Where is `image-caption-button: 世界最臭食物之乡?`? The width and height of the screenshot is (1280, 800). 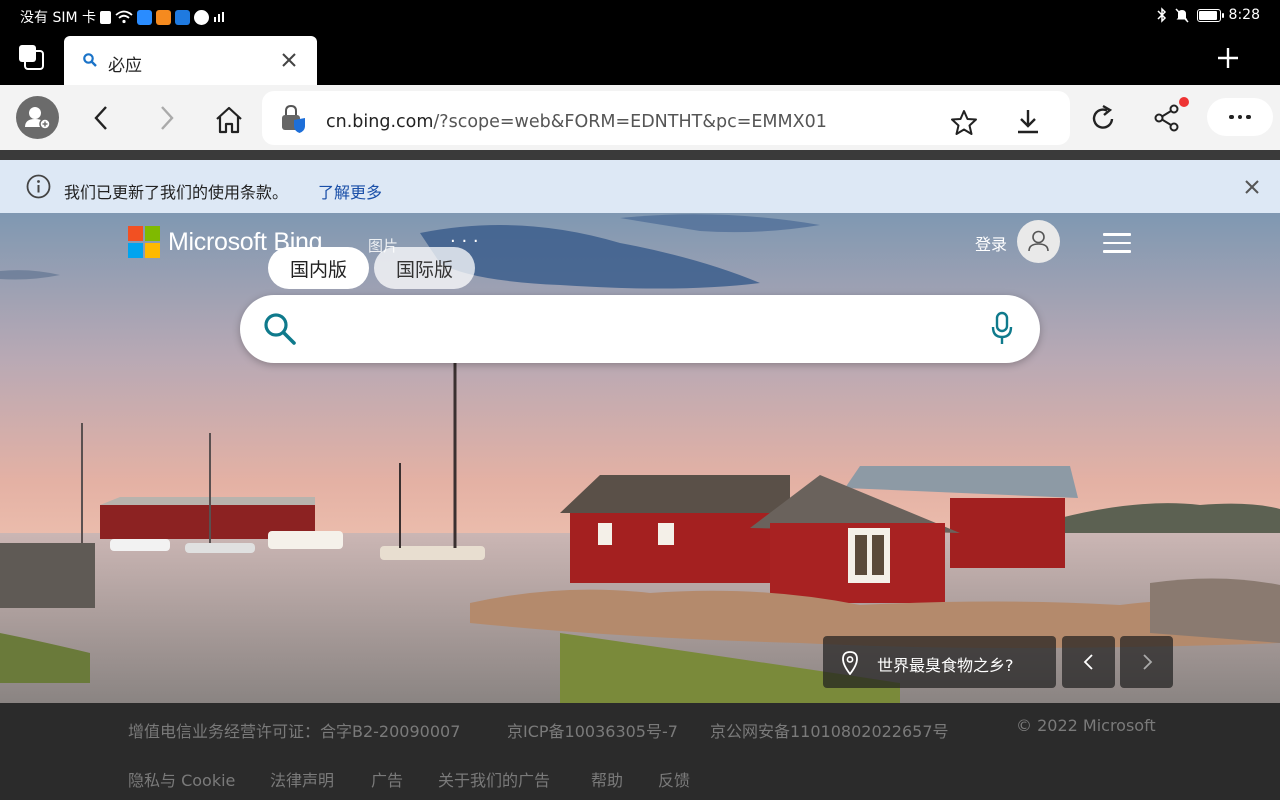 image-caption-button: 世界最臭食物之乡? is located at coordinates (939, 662).